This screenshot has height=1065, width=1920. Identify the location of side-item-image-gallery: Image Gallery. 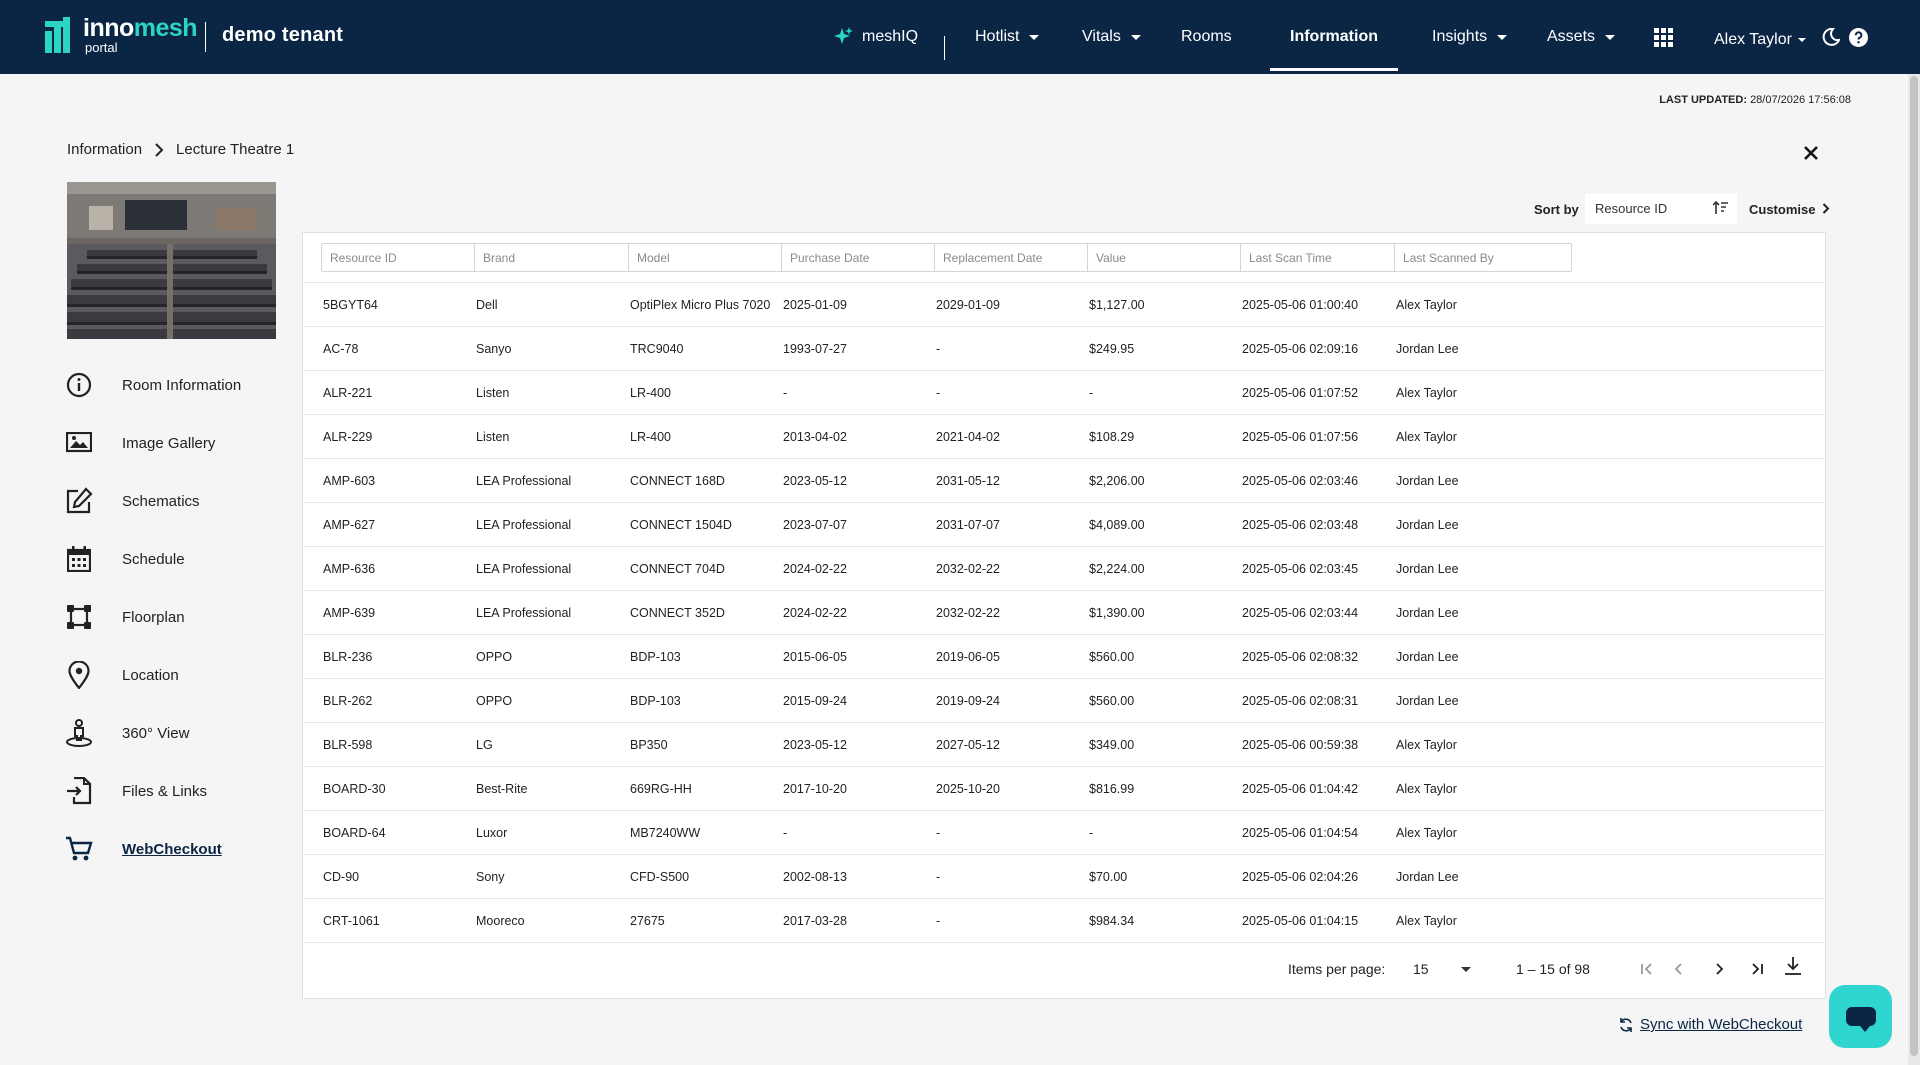
(180, 443).